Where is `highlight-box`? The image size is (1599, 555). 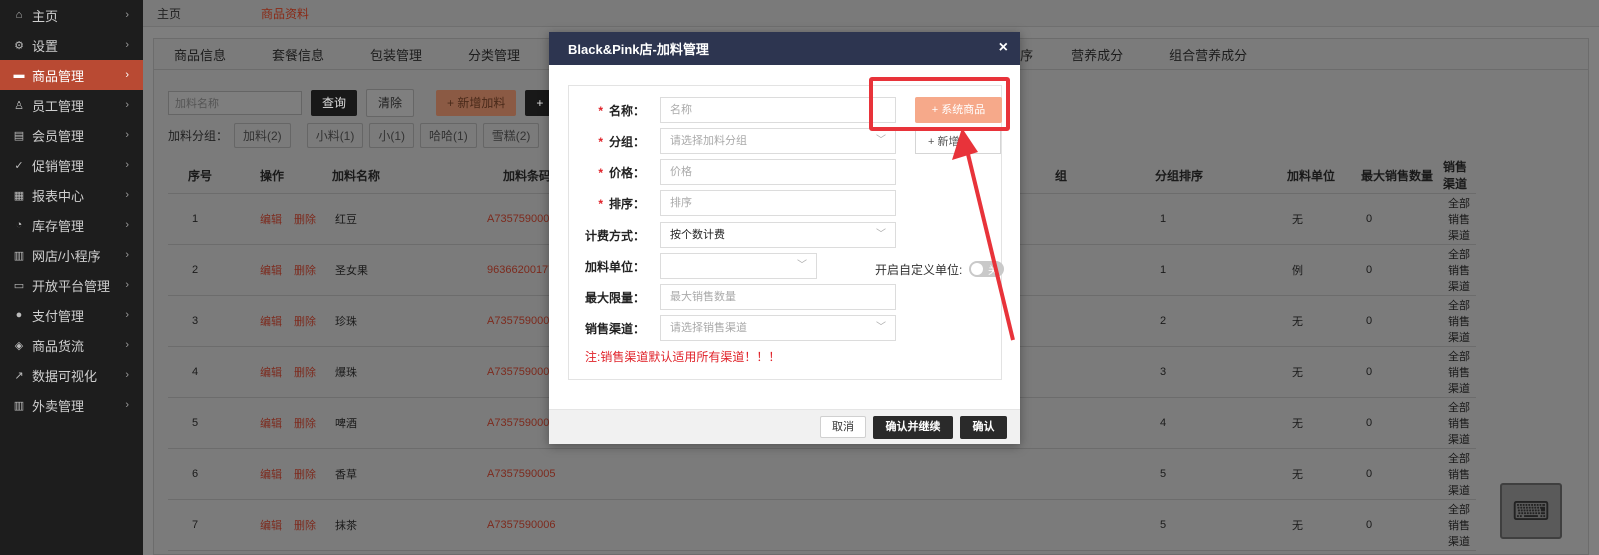
highlight-box is located at coordinates (939, 104).